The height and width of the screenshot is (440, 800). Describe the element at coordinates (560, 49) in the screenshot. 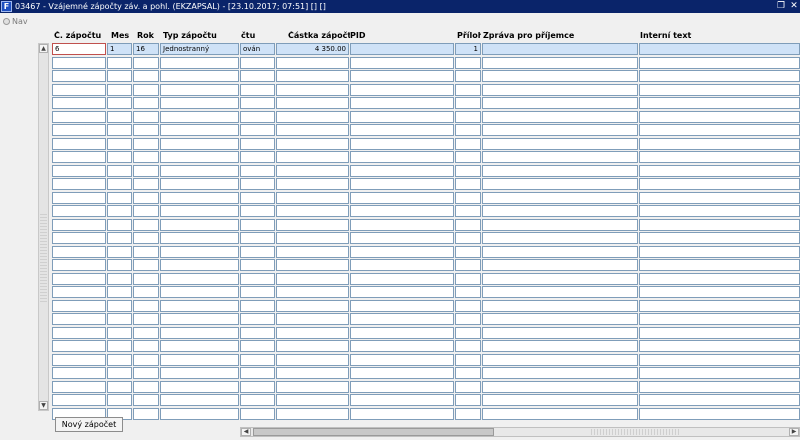

I see `cell-zprava` at that location.